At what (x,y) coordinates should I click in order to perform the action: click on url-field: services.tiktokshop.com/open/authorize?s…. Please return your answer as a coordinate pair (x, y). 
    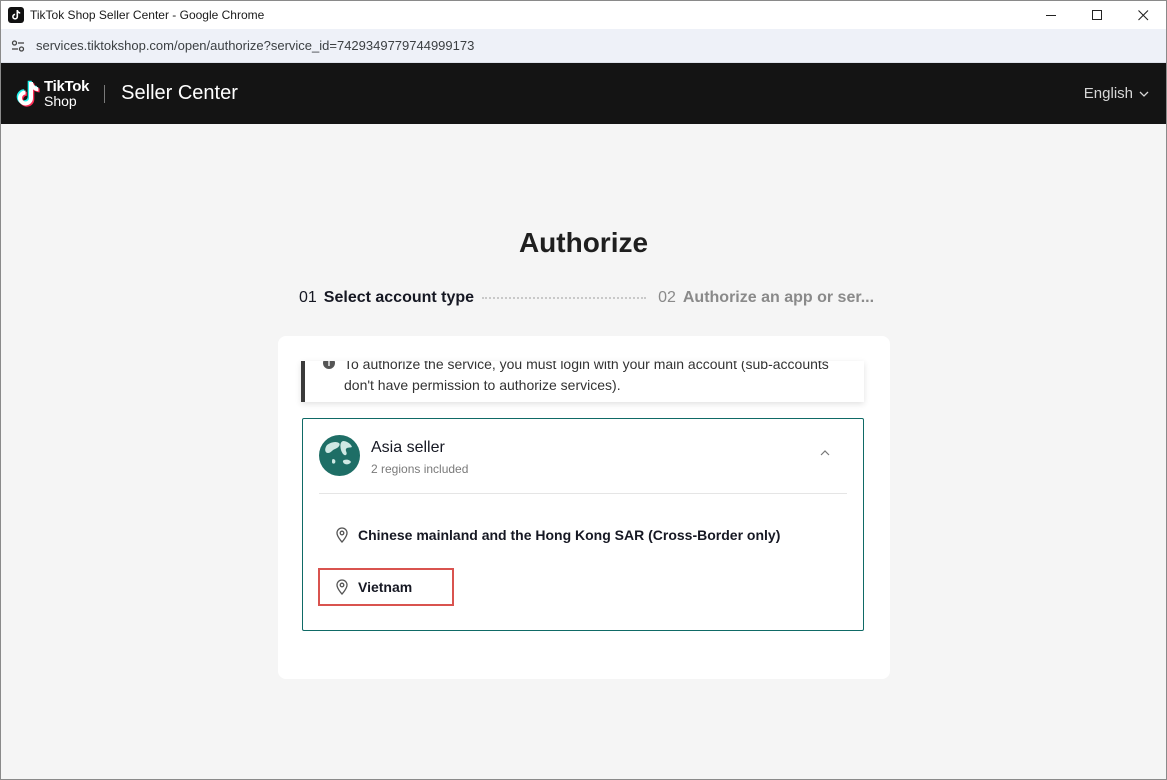
    Looking at the image, I should click on (255, 45).